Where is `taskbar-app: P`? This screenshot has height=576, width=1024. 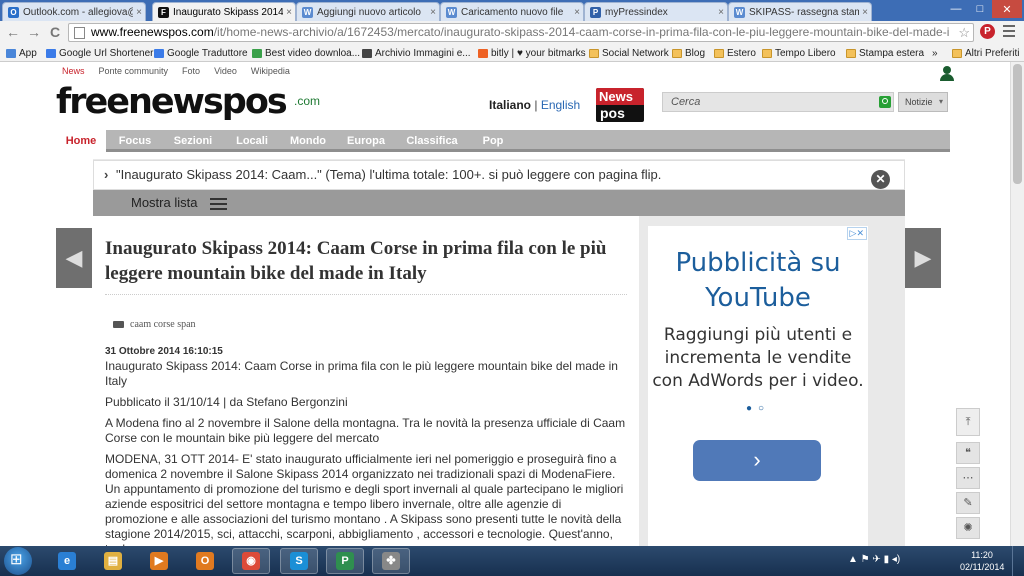
taskbar-app: P is located at coordinates (345, 561).